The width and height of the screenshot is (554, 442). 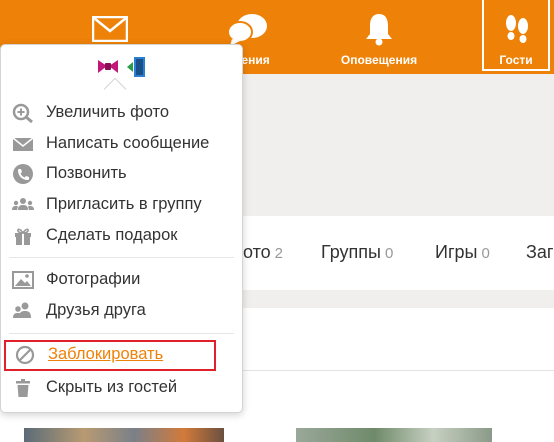 I want to click on menu-item-write-message: Написать сообщение, so click(x=121, y=144).